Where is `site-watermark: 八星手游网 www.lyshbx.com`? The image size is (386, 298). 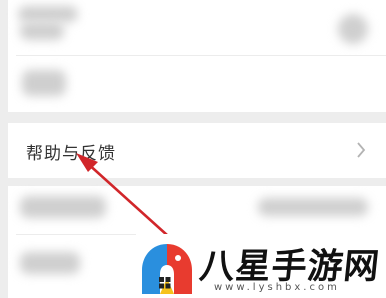
site-watermark: 八星手游网 www.lyshbx.com is located at coordinates (261, 266).